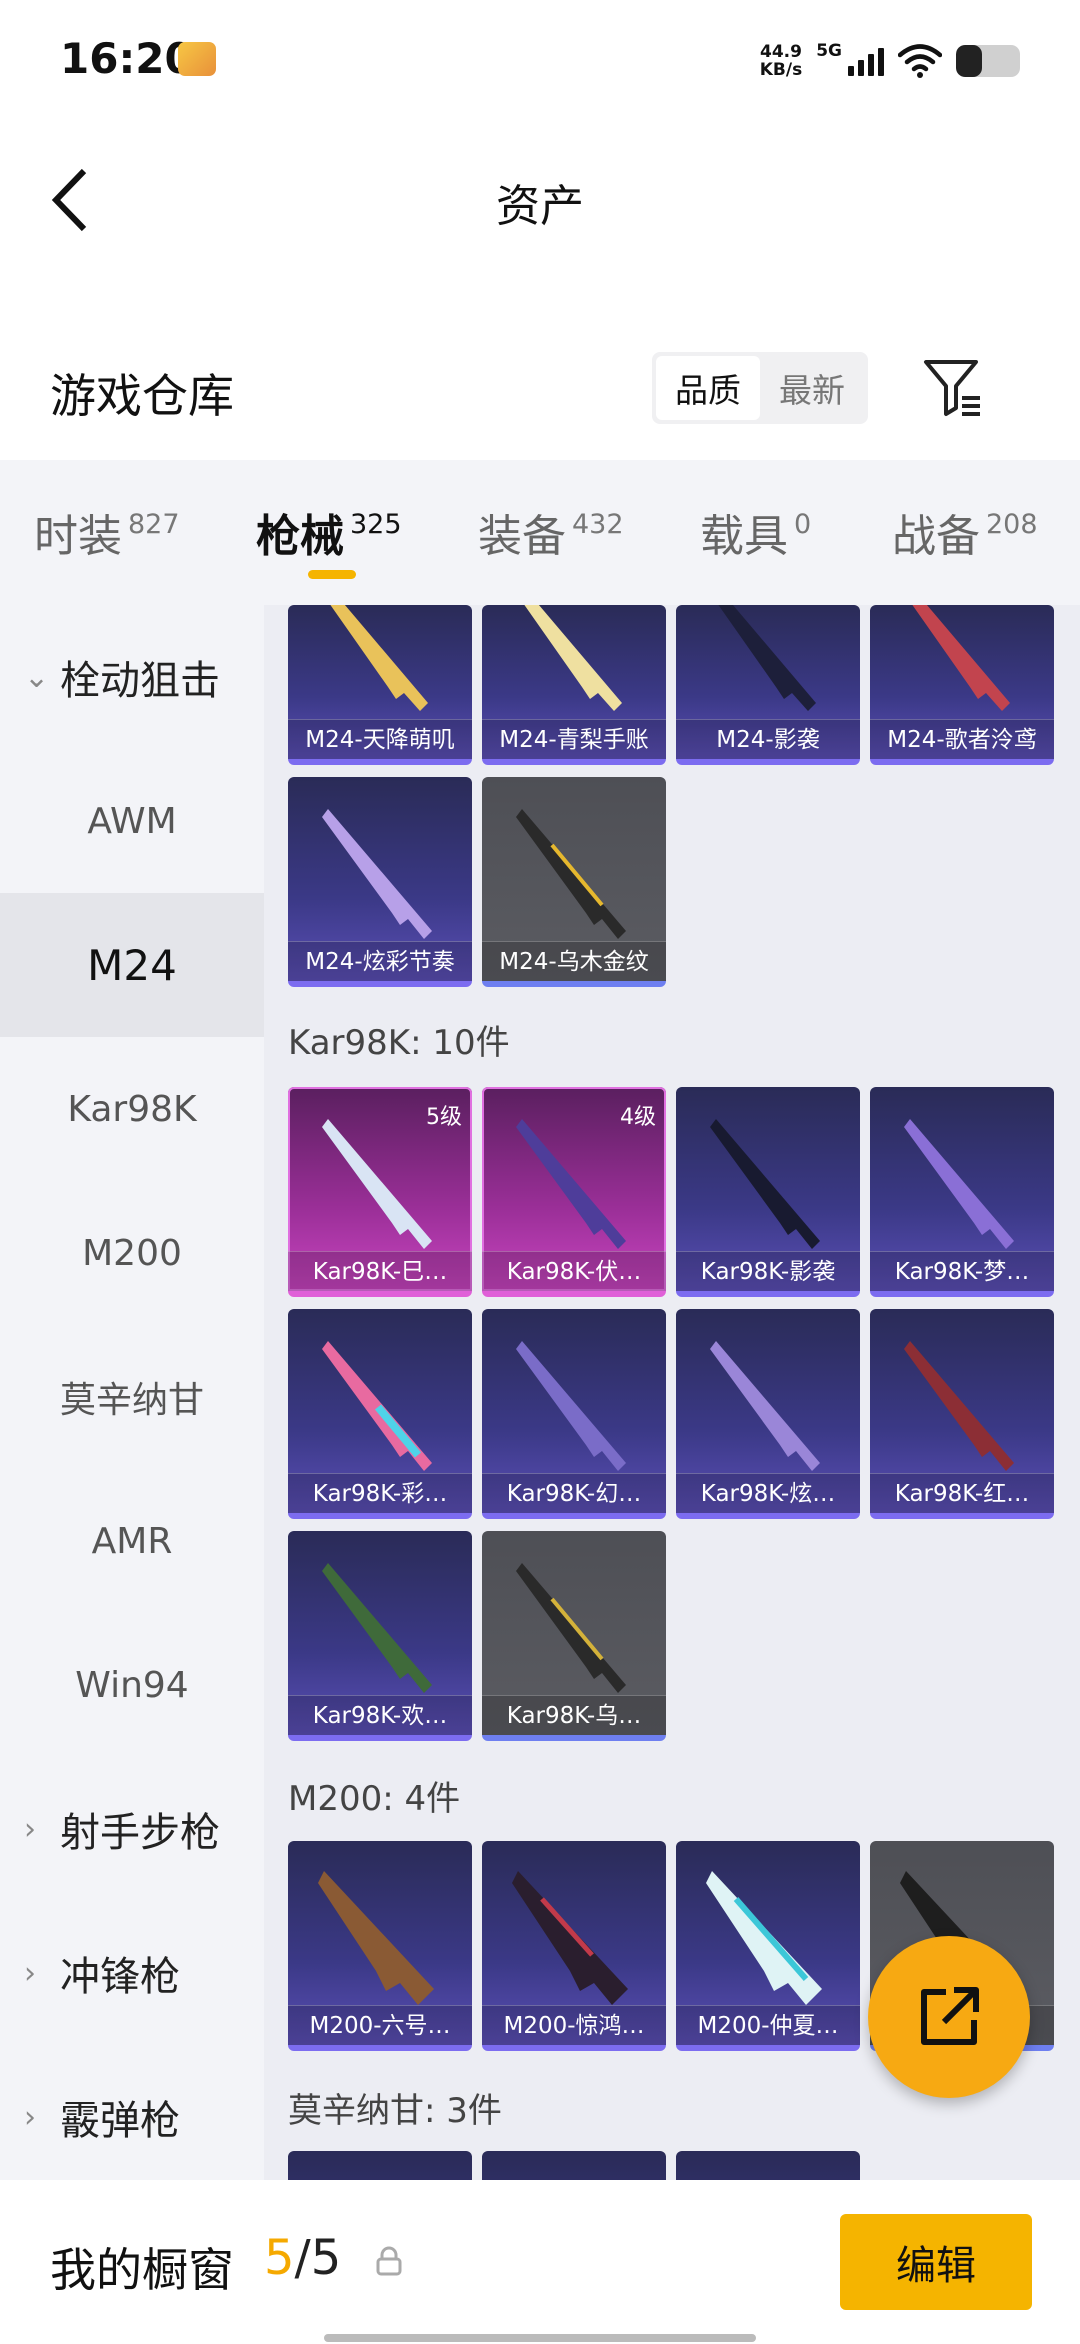 The image size is (1080, 2344). What do you see at coordinates (318, 2258) in the screenshot?
I see `showcase-total: /5` at bounding box center [318, 2258].